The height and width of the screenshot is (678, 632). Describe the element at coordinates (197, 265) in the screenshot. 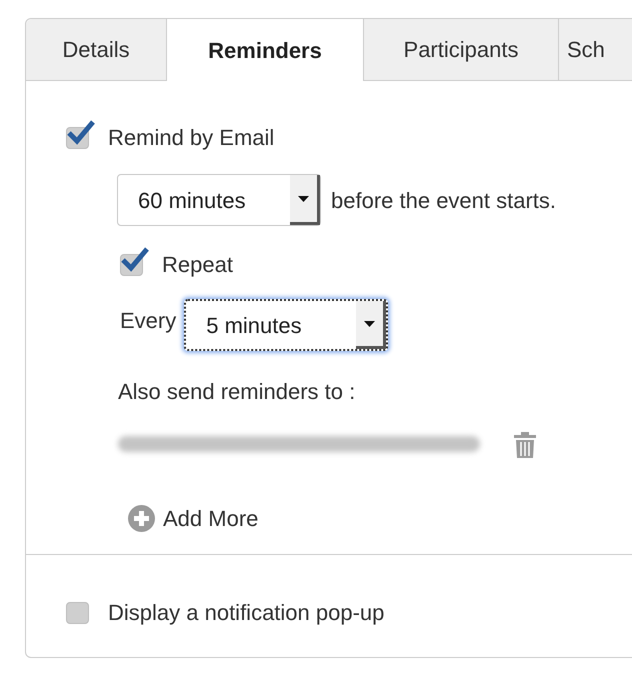

I see `checkbox-label: Repeat` at that location.